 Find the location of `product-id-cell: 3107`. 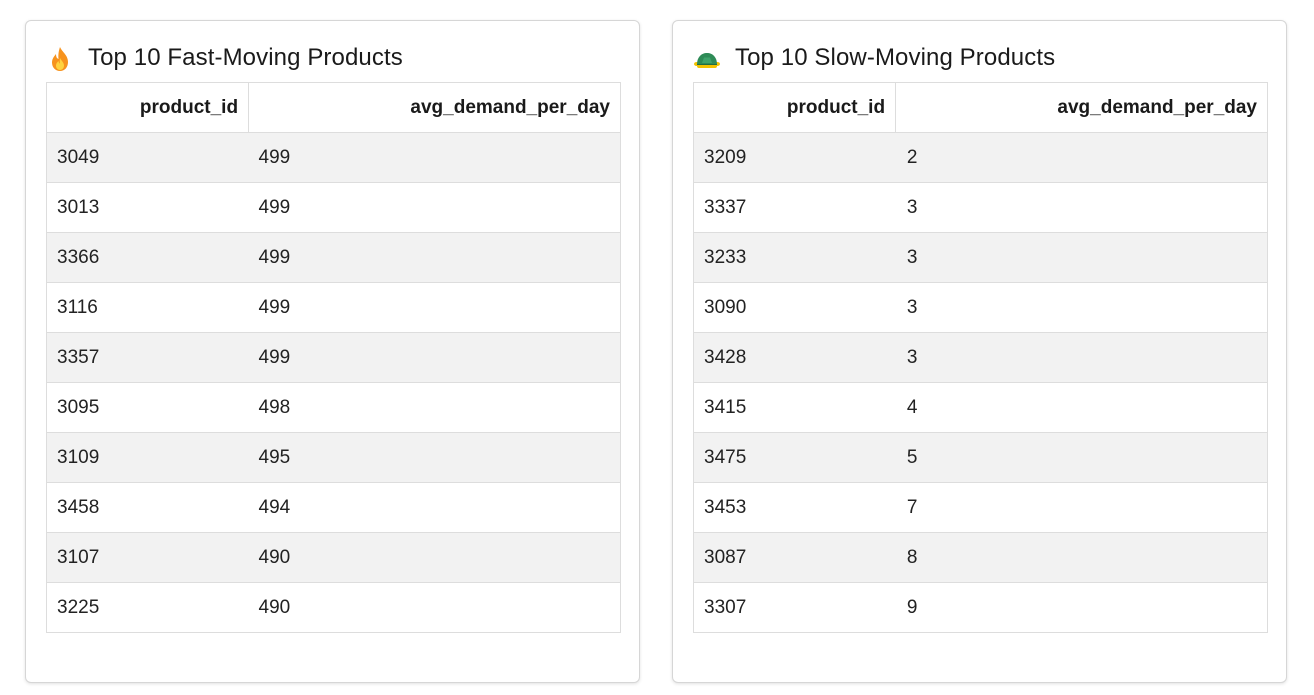

product-id-cell: 3107 is located at coordinates (147, 557).